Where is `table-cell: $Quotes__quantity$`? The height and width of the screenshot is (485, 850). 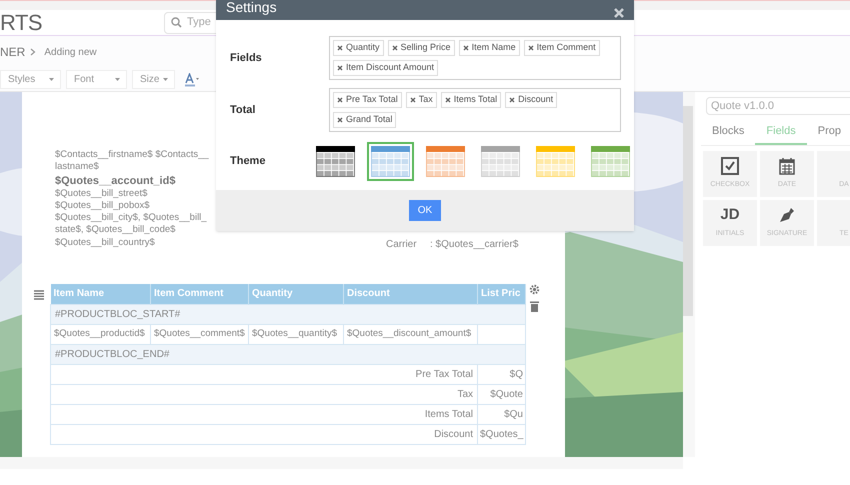 table-cell: $Quotes__quantity$ is located at coordinates (296, 334).